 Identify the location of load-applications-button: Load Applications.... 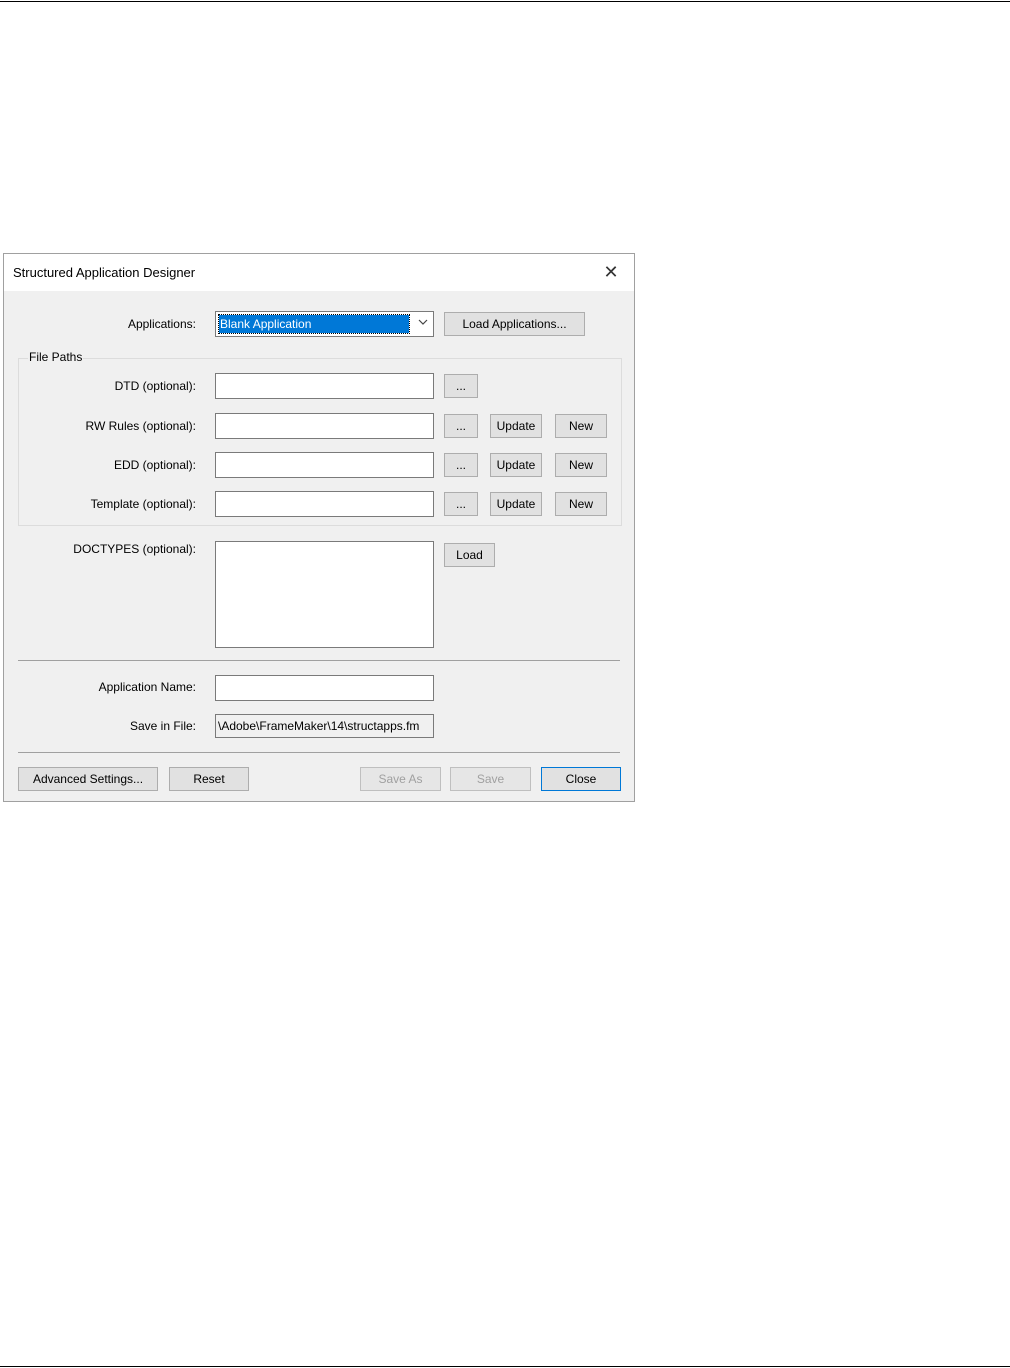
(514, 324).